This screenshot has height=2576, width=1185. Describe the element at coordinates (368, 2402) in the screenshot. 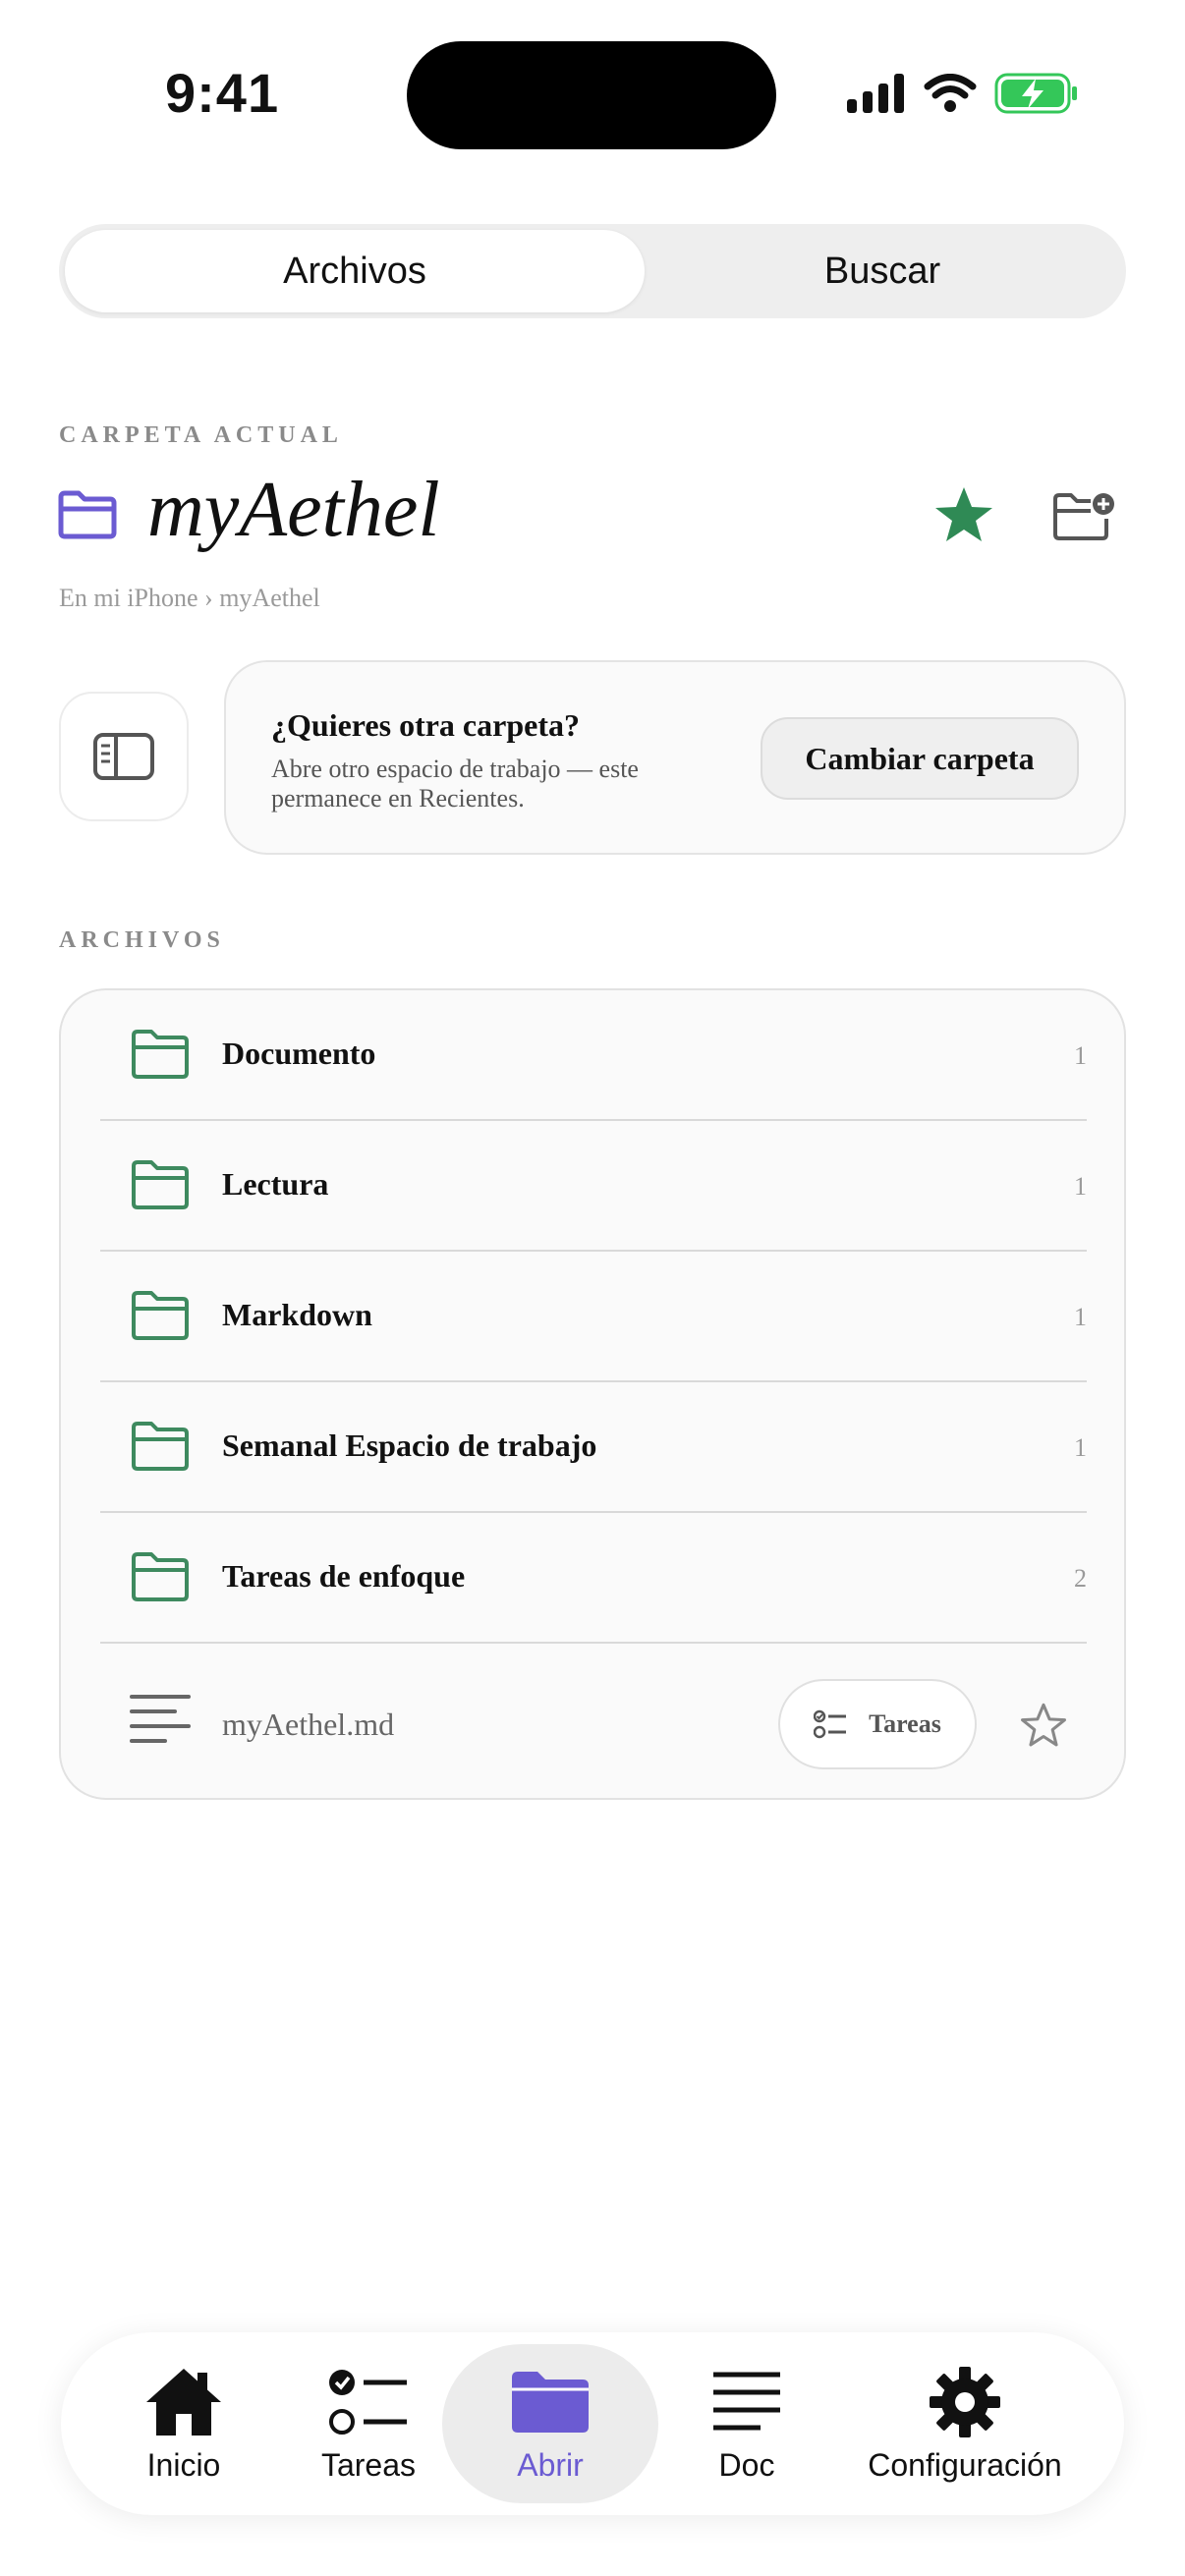

I see `tasks-icon` at that location.